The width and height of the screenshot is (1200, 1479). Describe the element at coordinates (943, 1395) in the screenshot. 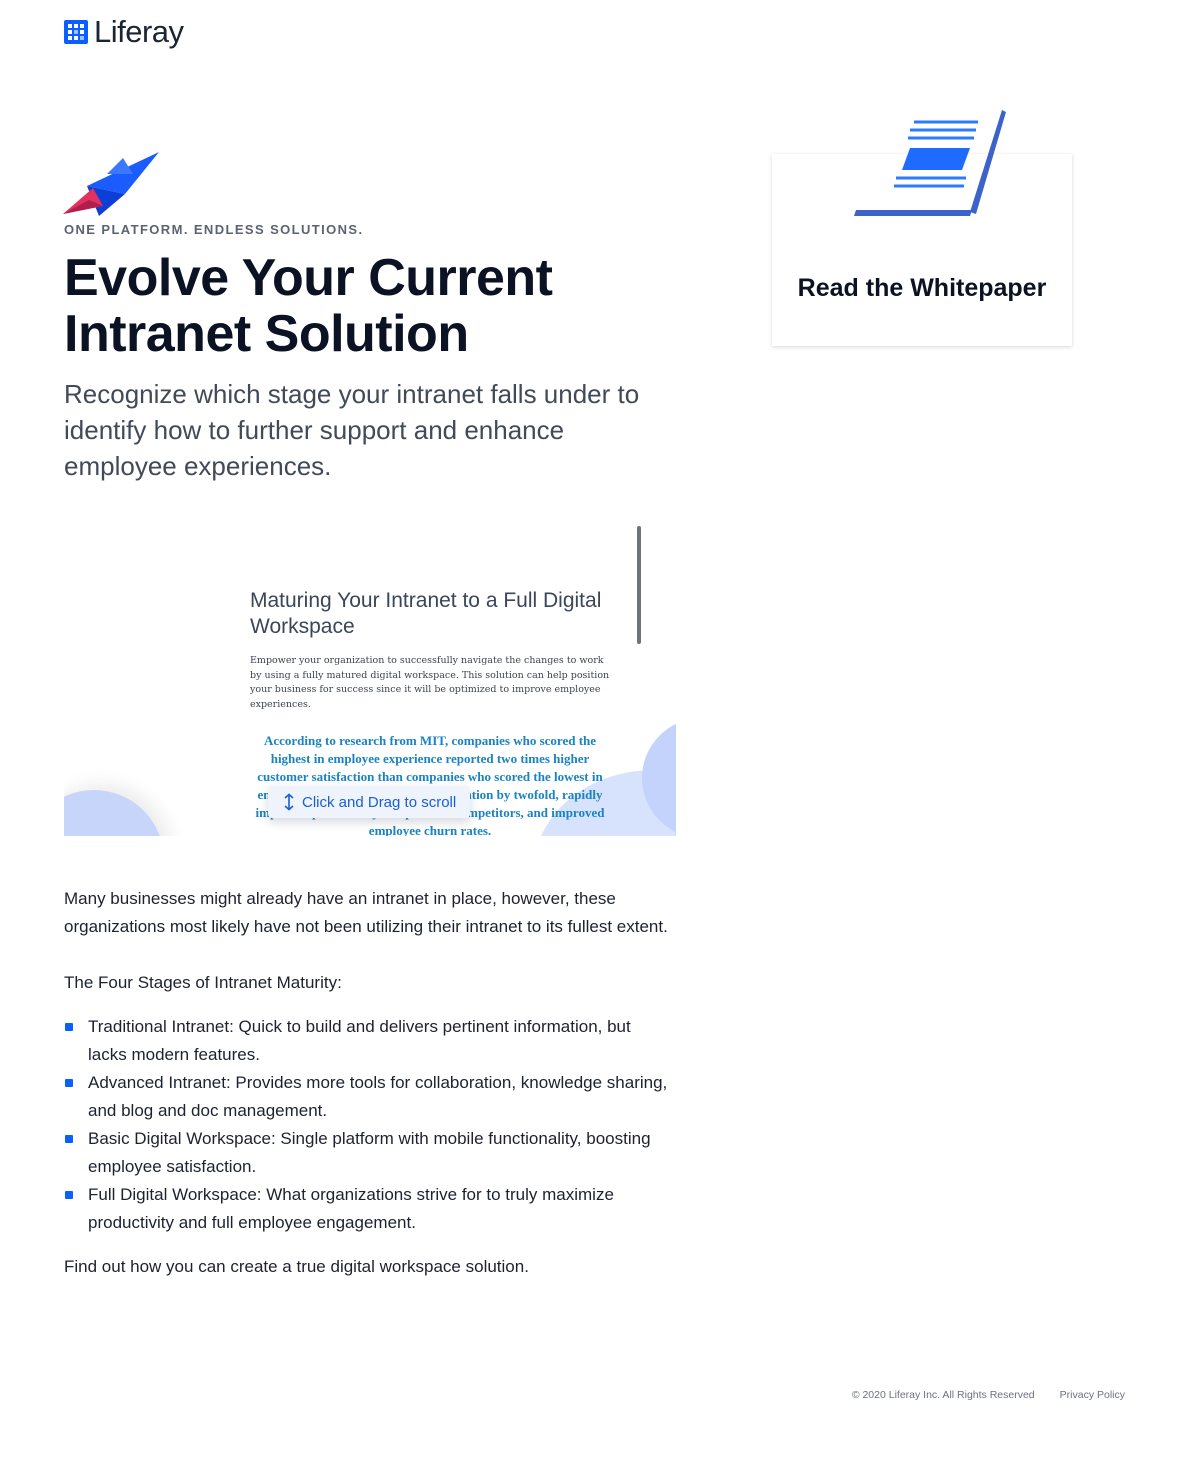

I see `copyright-text: © 2020 Liferay Inc. All Rights Reserved` at that location.